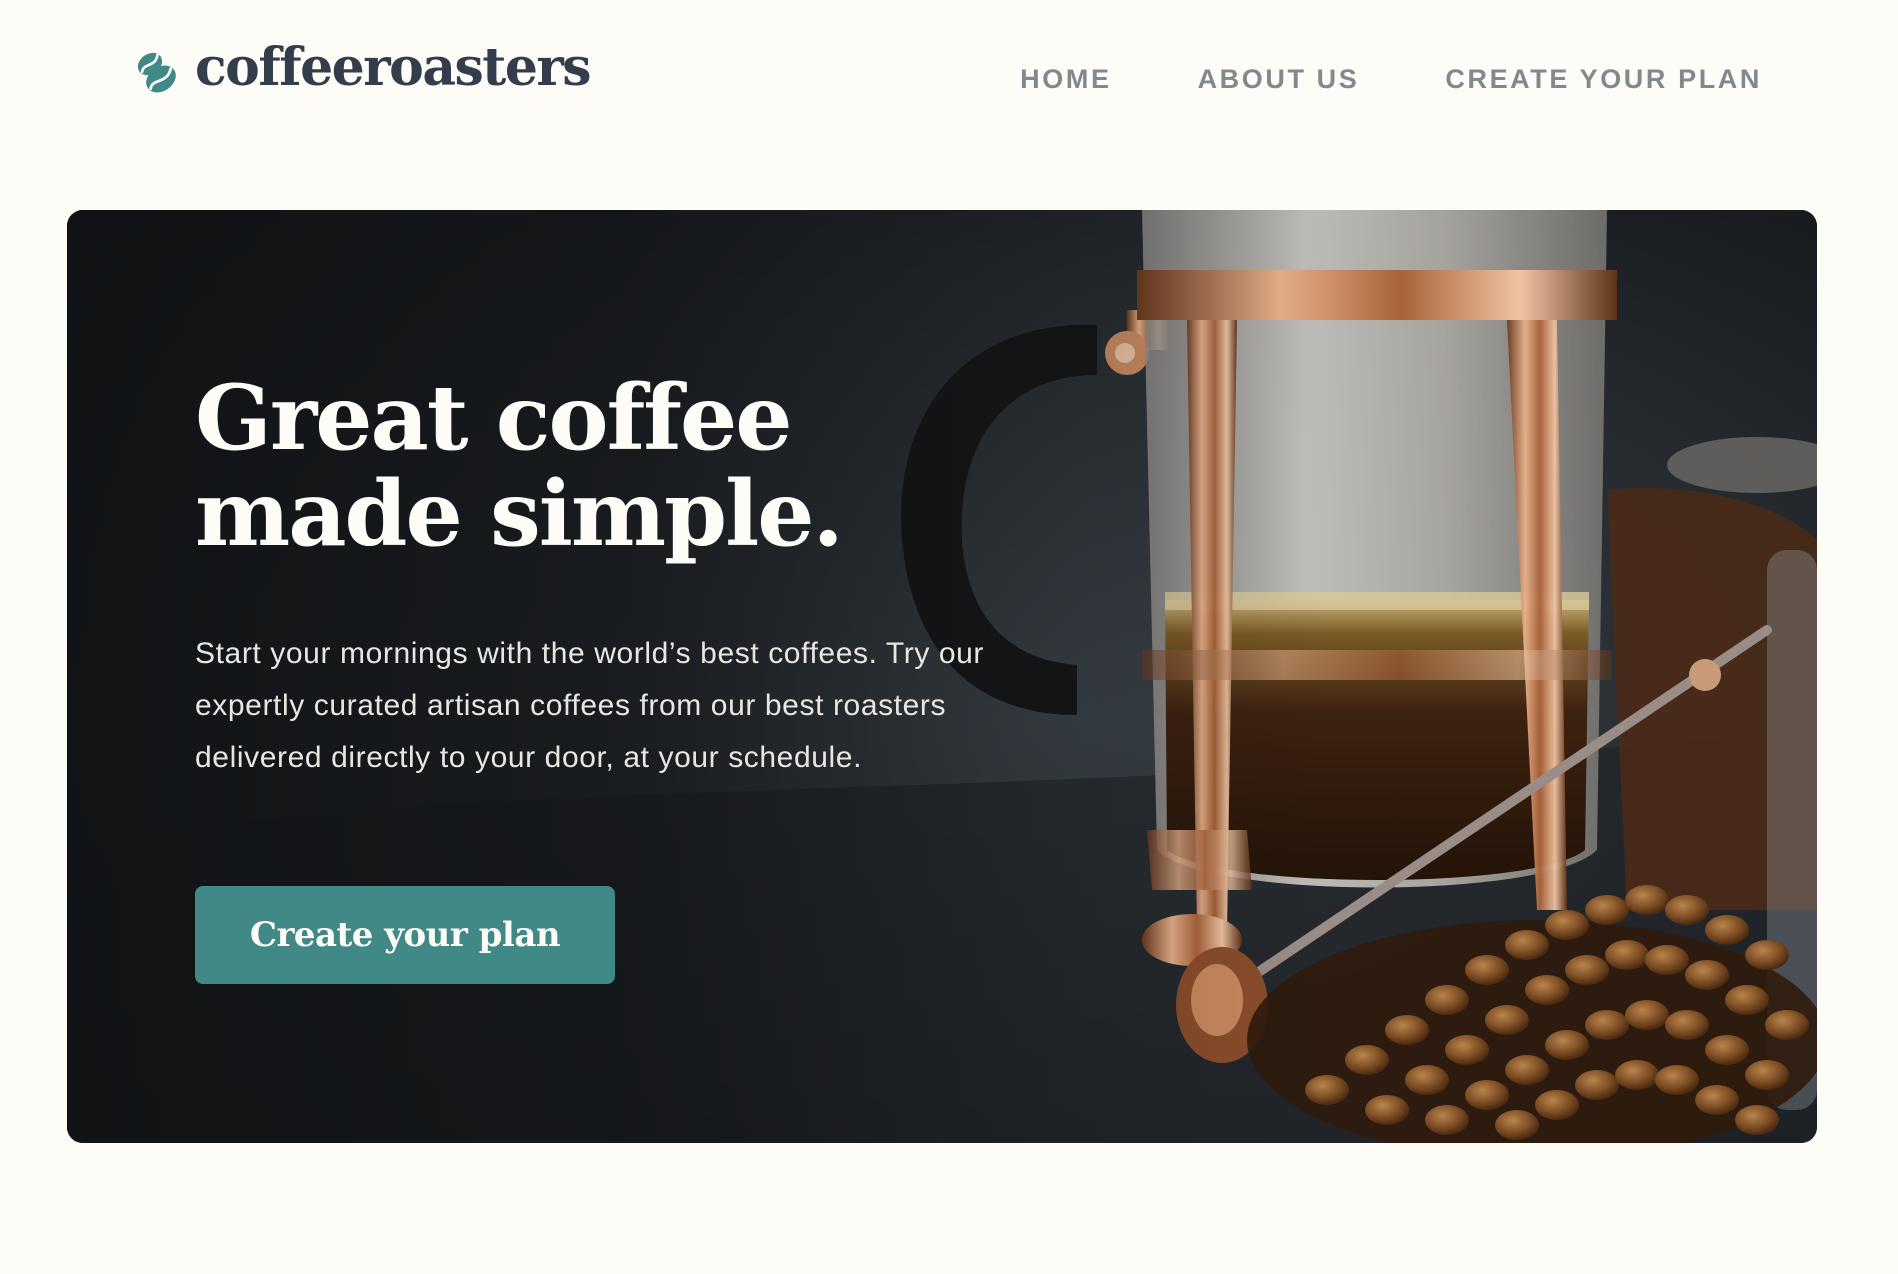 The height and width of the screenshot is (1274, 1898). I want to click on brand-logo: coffeeroasters, so click(361, 70).